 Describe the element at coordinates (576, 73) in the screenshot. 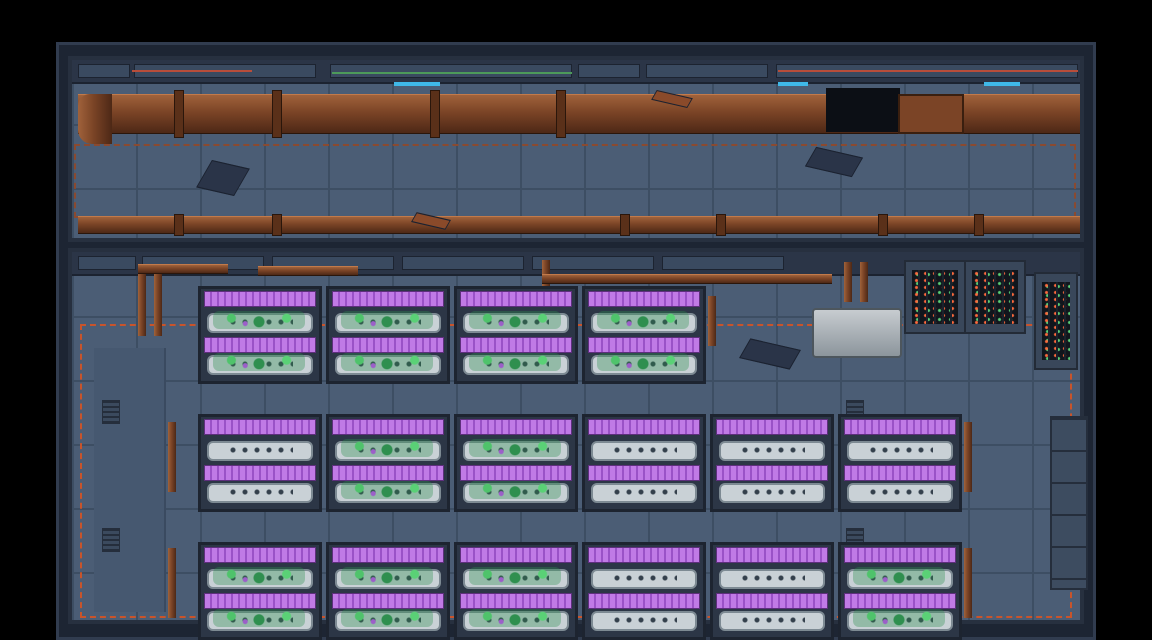

I see `corridor-wall` at that location.